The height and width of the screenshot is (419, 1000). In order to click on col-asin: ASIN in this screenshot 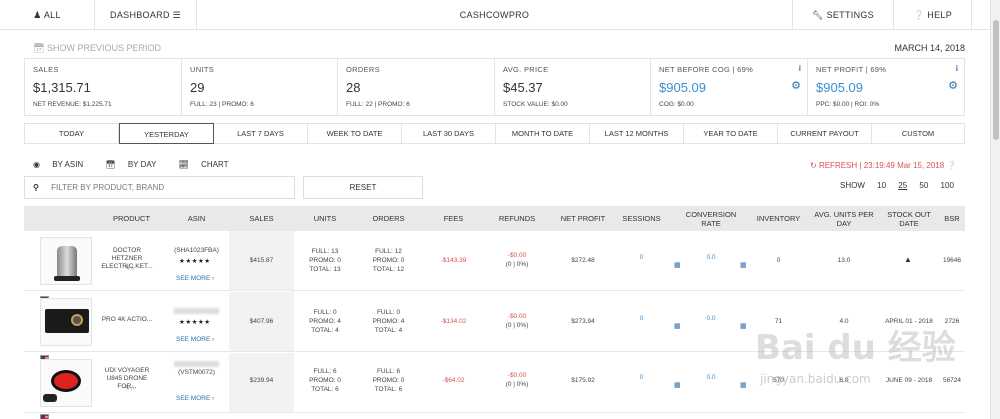, I will do `click(196, 218)`.